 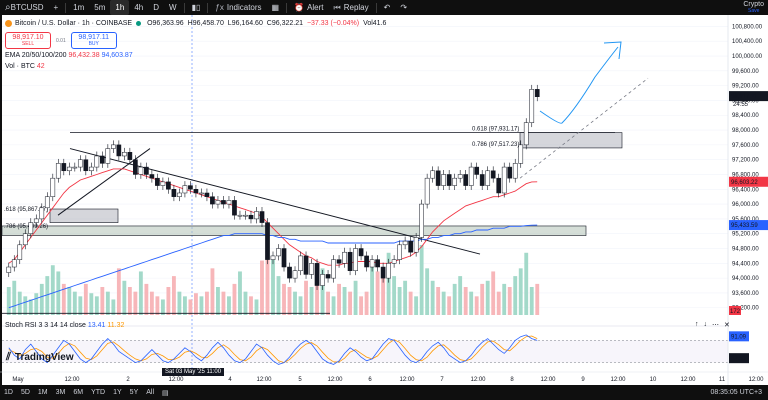 What do you see at coordinates (747, 57) in the screenshot?
I see `price-tick-label: 100,000.00` at bounding box center [747, 57].